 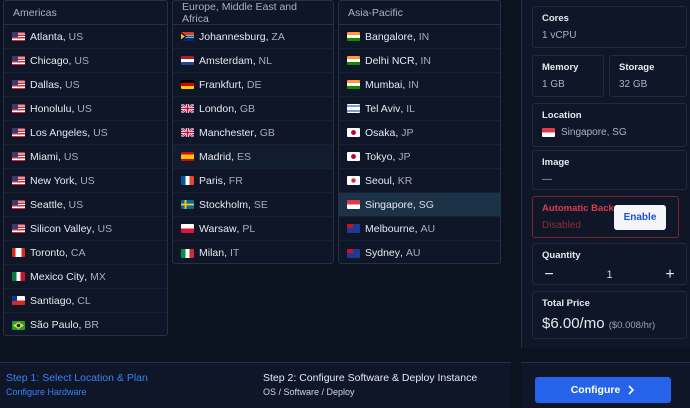 What do you see at coordinates (609, 125) in the screenshot?
I see `location-card: Location Singapore, SG` at bounding box center [609, 125].